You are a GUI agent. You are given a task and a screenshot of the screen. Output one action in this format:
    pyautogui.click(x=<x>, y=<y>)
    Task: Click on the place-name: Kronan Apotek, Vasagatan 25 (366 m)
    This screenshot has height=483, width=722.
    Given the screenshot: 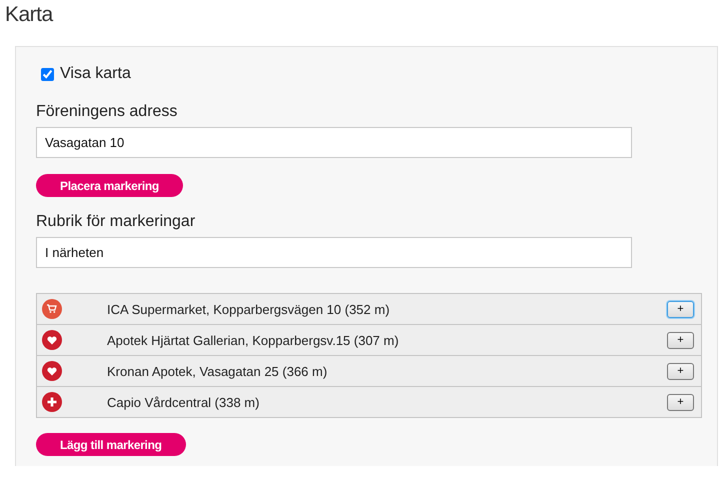 What is the action you would take?
    pyautogui.click(x=217, y=371)
    